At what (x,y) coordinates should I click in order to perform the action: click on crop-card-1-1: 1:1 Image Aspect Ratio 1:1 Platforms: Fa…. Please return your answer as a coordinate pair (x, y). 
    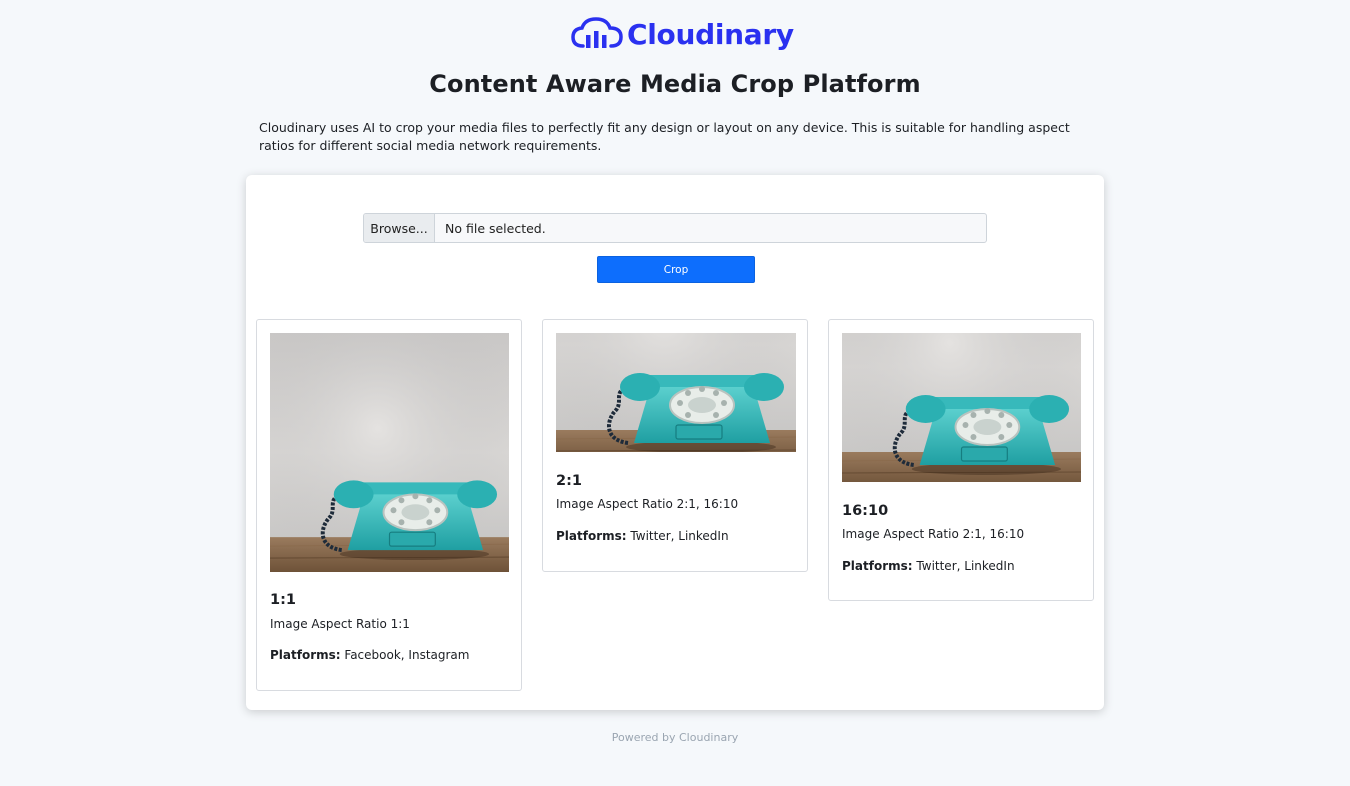
    Looking at the image, I should click on (389, 505).